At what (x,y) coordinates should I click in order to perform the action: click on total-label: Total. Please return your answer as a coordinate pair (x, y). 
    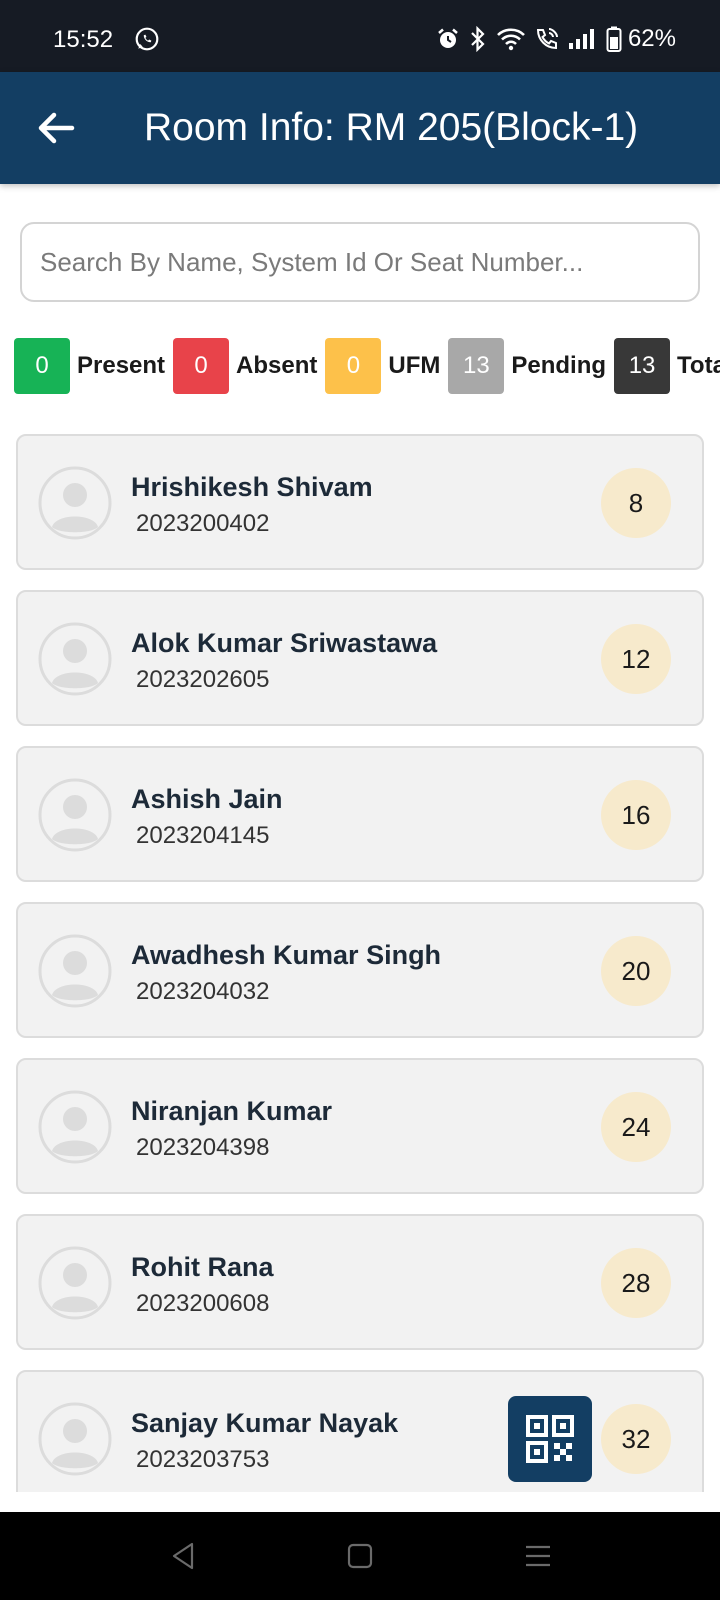
    Looking at the image, I should click on (698, 365).